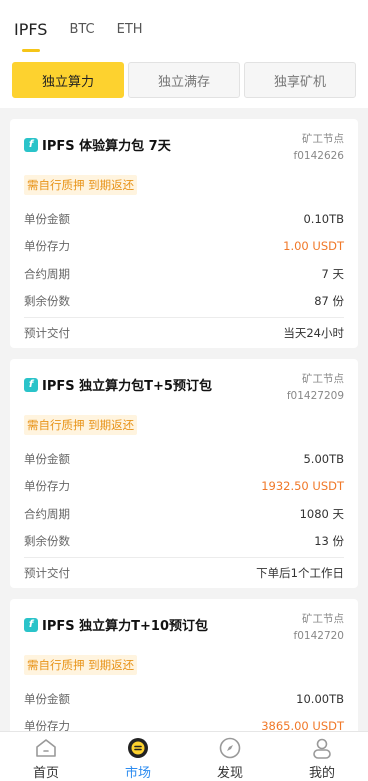  What do you see at coordinates (321, 773) in the screenshot?
I see `nav-mine-label: 我的` at bounding box center [321, 773].